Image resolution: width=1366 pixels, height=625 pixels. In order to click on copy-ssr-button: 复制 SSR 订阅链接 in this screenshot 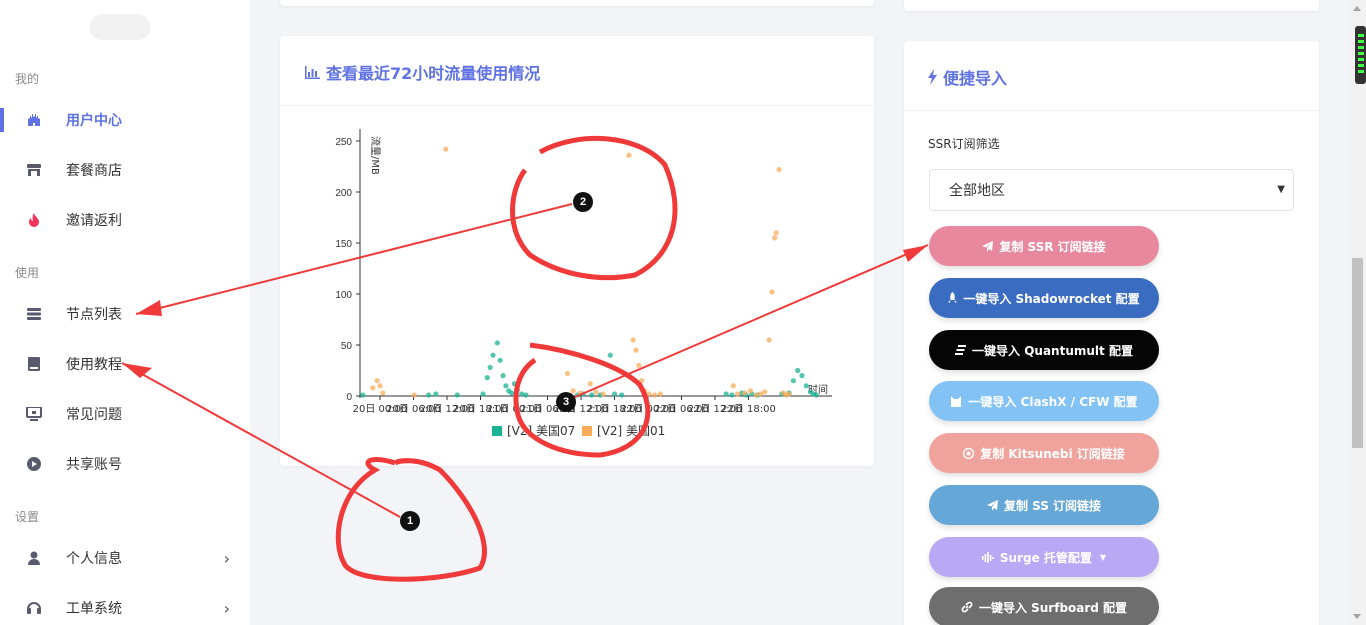, I will do `click(1044, 246)`.